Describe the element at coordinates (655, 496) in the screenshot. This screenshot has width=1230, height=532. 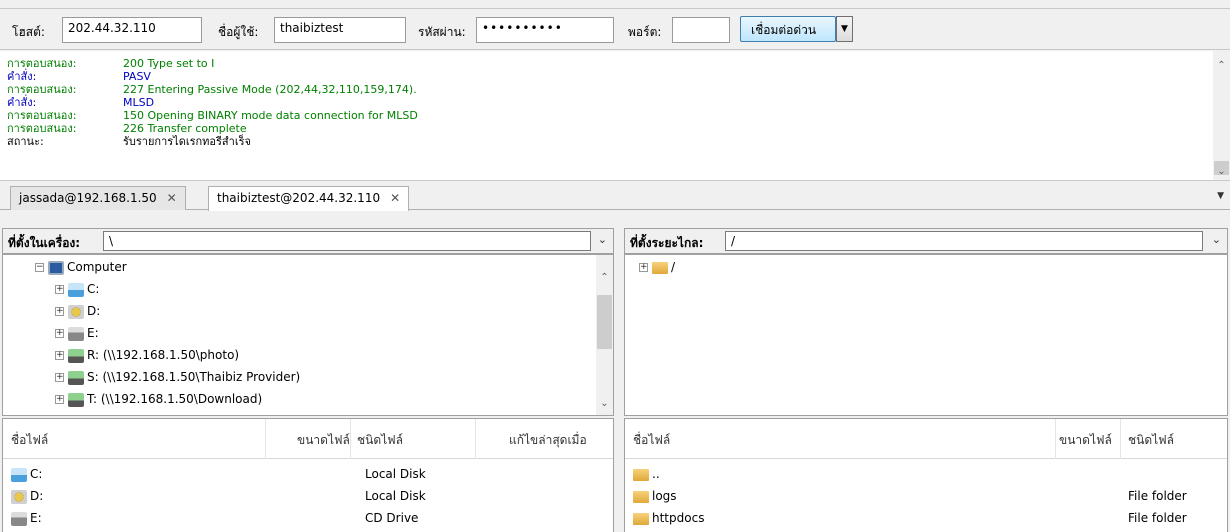
I see `table-row: logs` at that location.